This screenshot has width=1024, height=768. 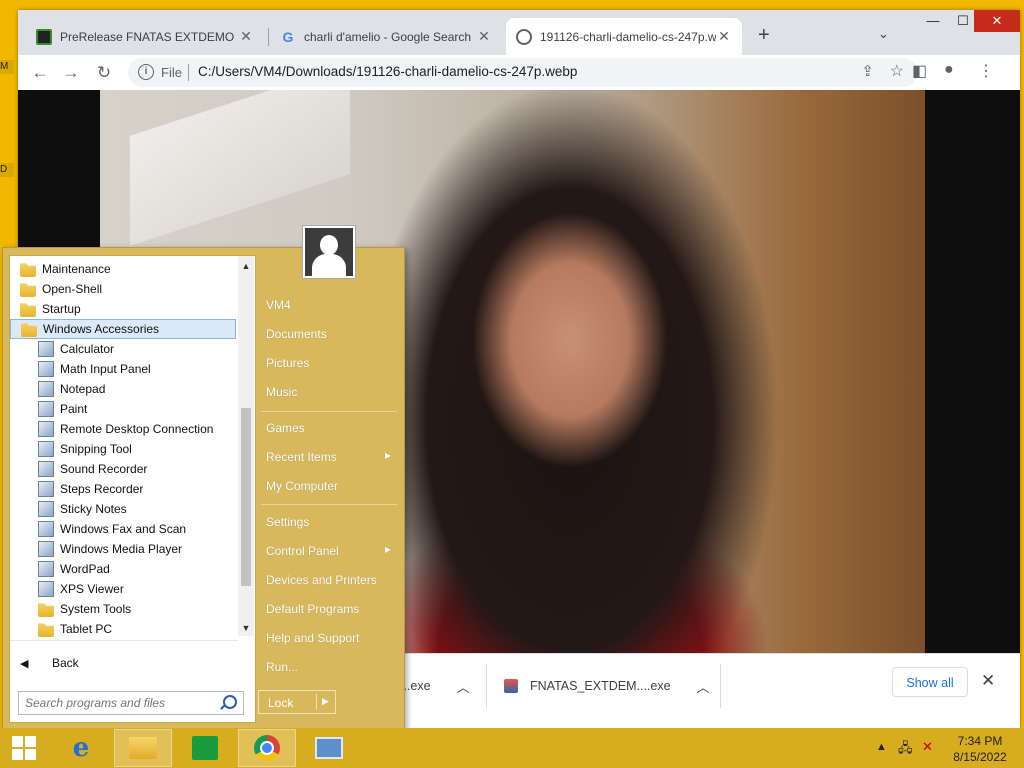 What do you see at coordinates (919, 71) in the screenshot?
I see `side-panel-icon: ◧` at bounding box center [919, 71].